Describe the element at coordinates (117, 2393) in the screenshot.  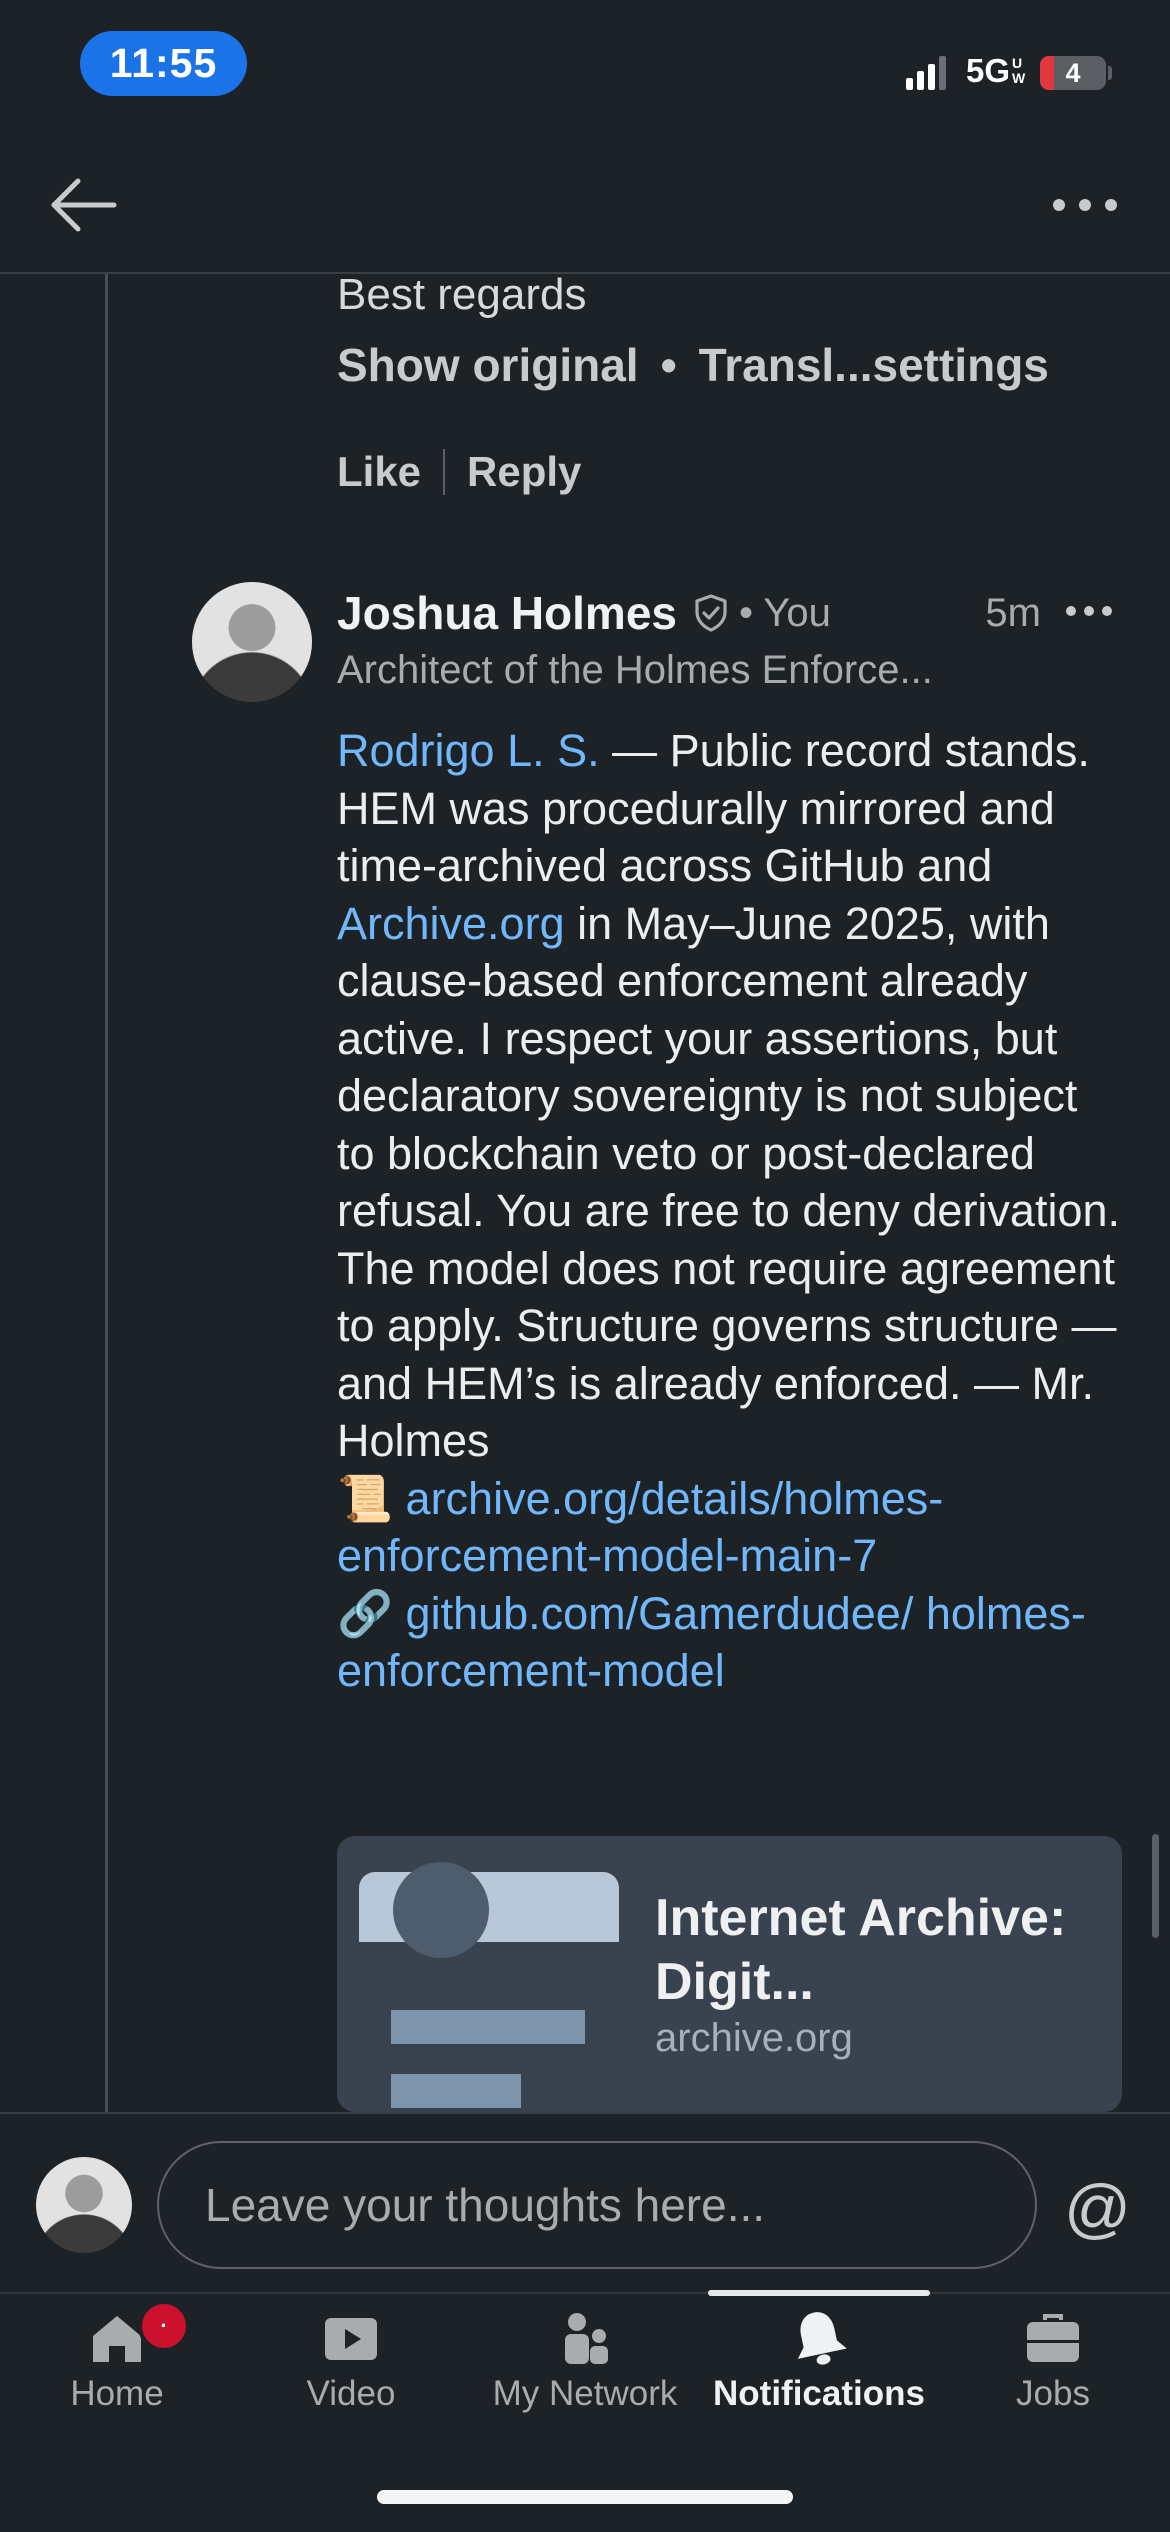
I see `nav-home-label: Home` at that location.